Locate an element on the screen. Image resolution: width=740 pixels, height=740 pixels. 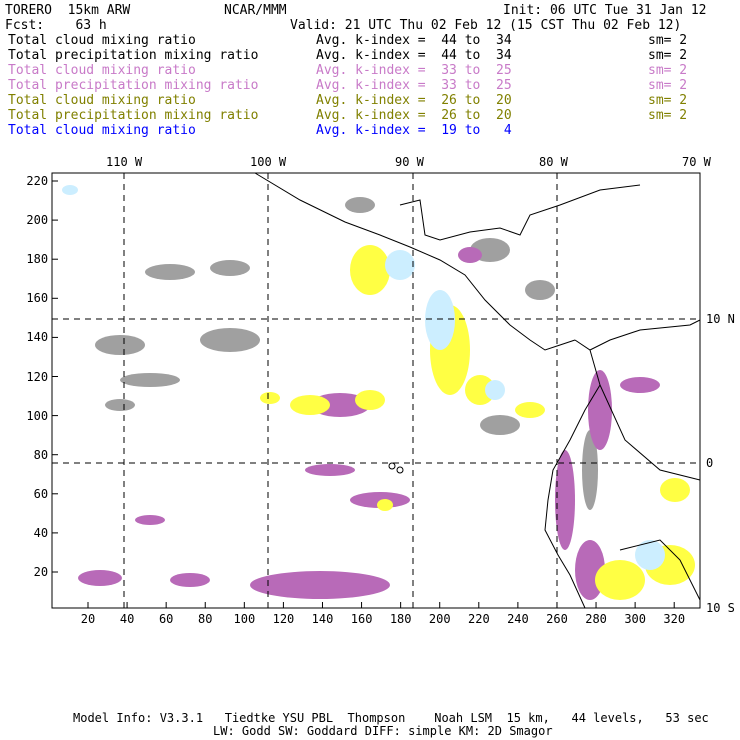
y-tick-label: 60 is located at coordinates (41, 493).